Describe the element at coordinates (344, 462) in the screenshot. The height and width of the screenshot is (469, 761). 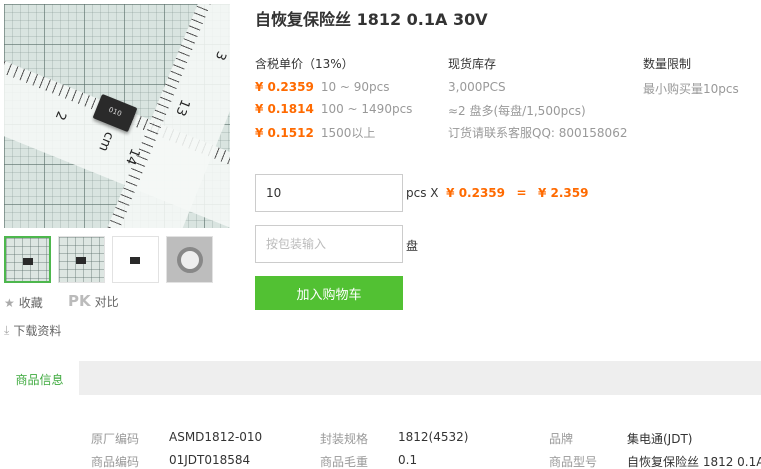
I see `spec-label: 商品毛重` at that location.